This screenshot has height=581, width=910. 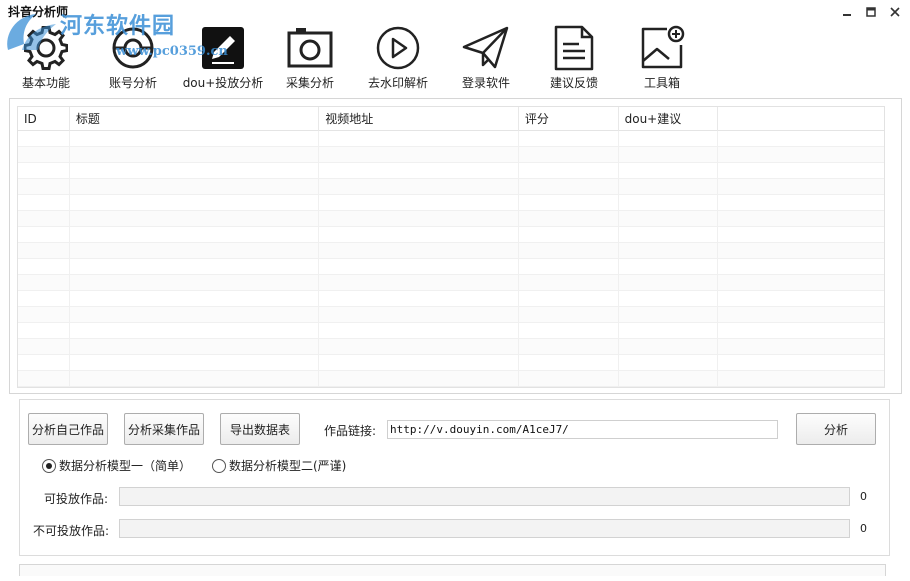 I want to click on analyze-collected-works-button: 分析采集作品, so click(x=164, y=429).